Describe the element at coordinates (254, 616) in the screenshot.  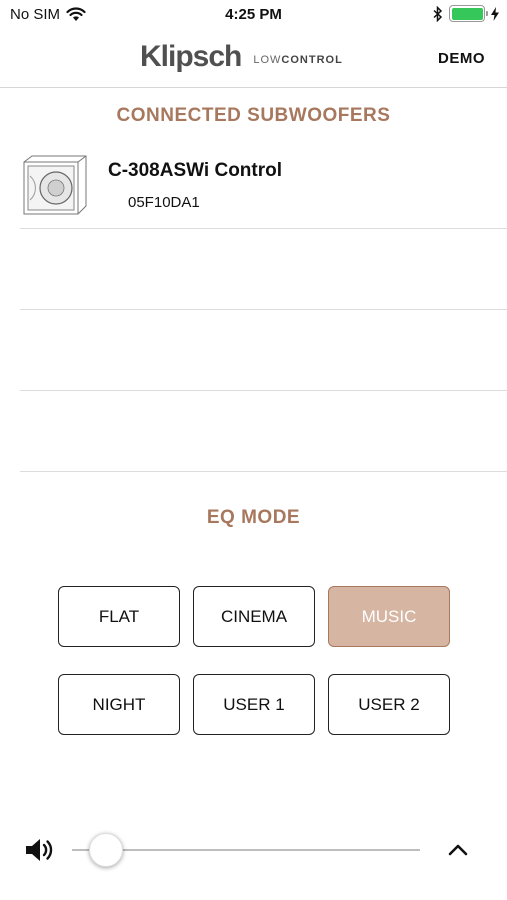
I see `eq-cinema-button: CINEMA` at that location.